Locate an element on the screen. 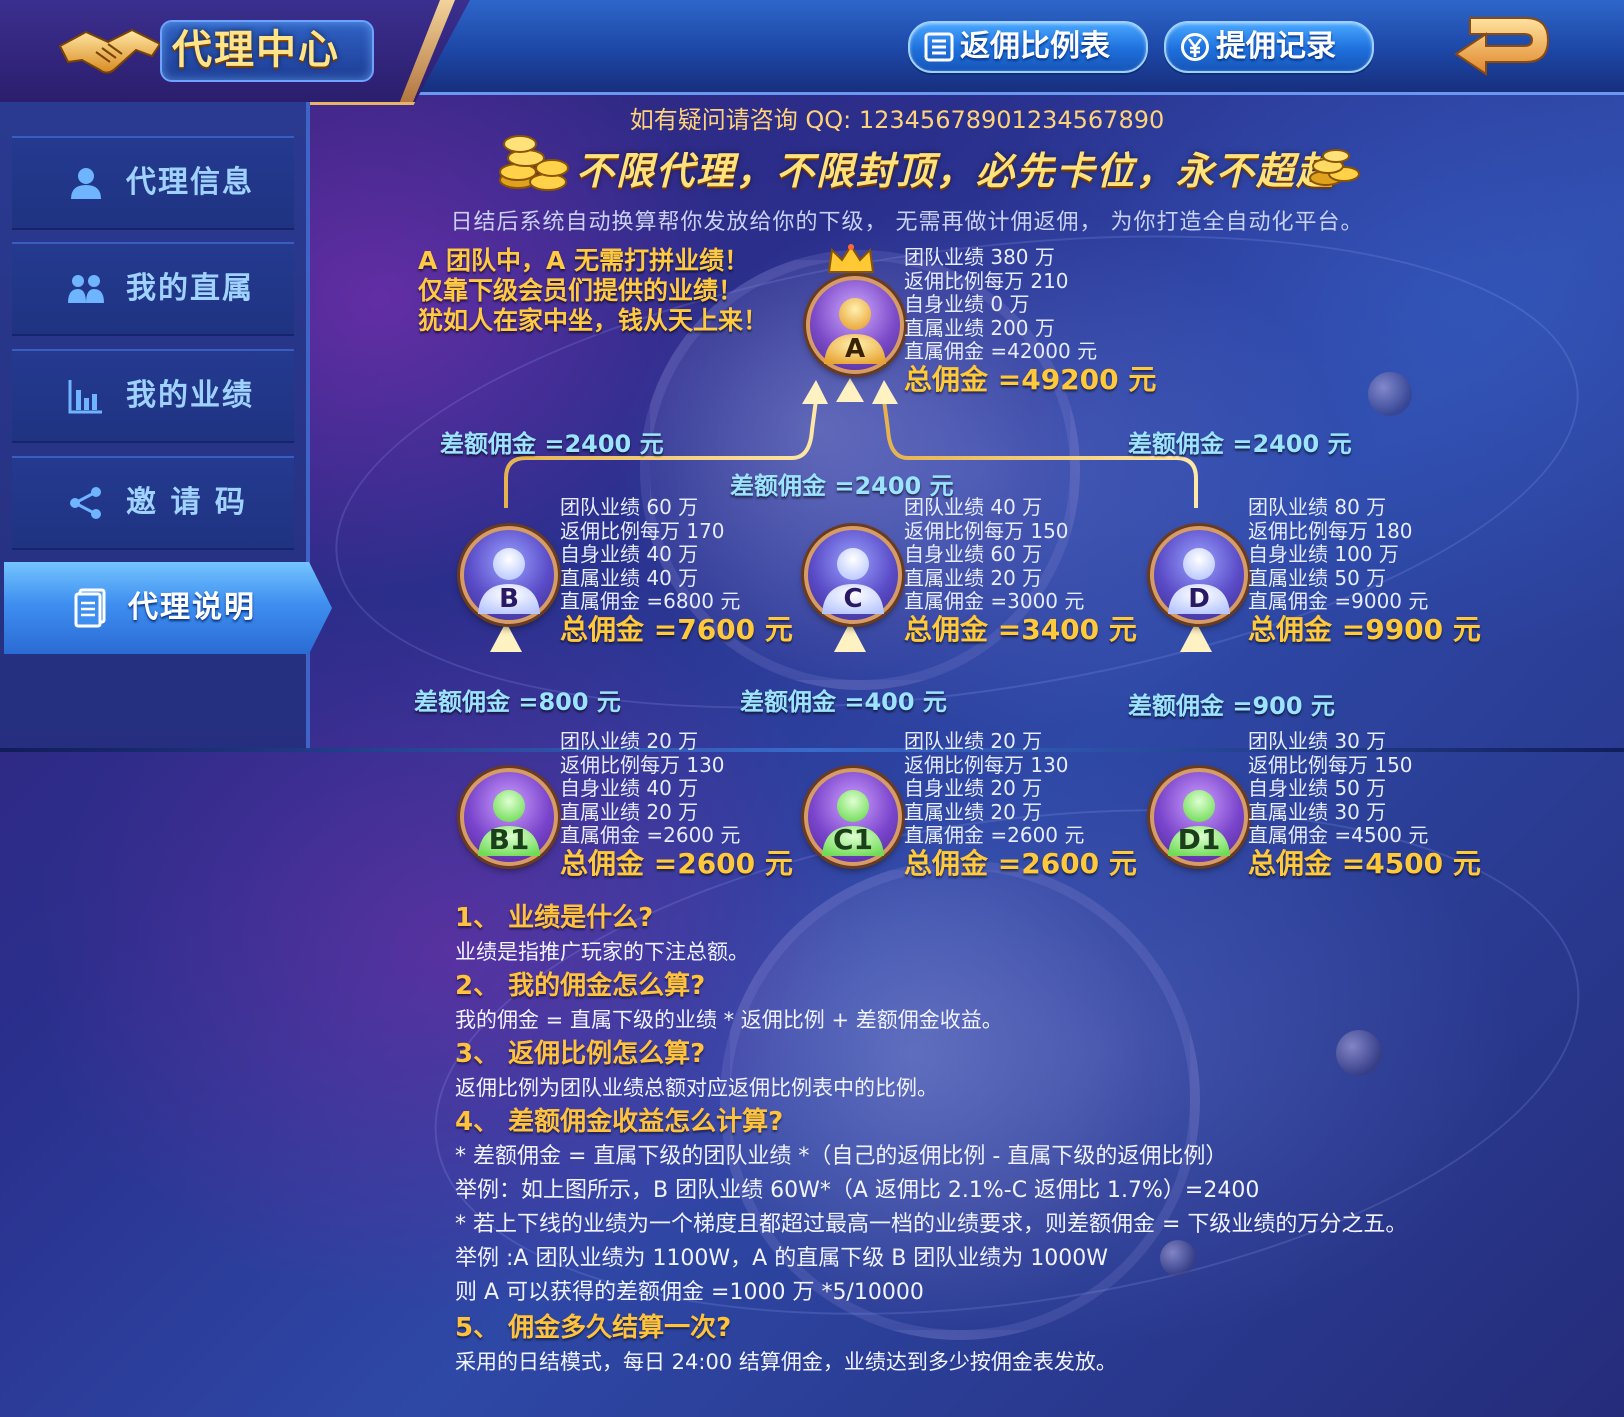 The image size is (1624, 1417). total-commission: 总佣金 =9900 元 is located at coordinates (1364, 629).